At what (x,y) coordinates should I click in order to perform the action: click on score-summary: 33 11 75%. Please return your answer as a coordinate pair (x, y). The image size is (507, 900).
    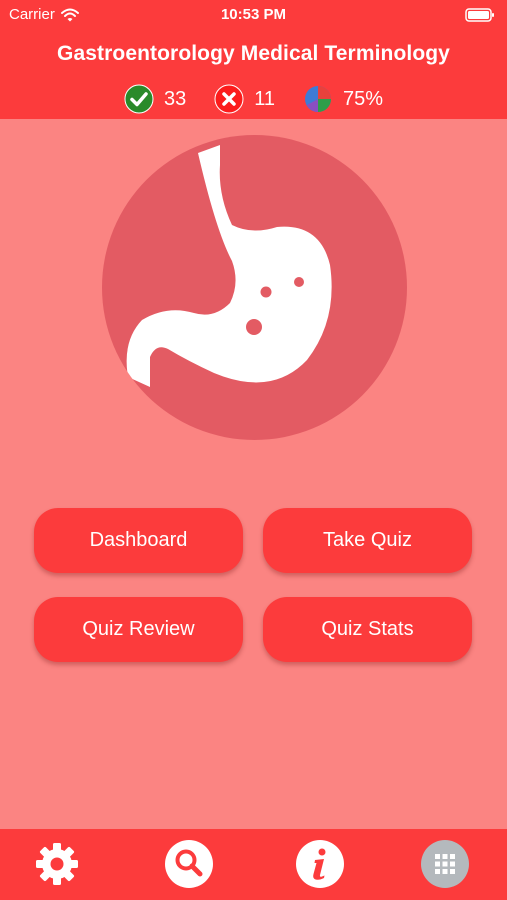
    Looking at the image, I should click on (253, 99).